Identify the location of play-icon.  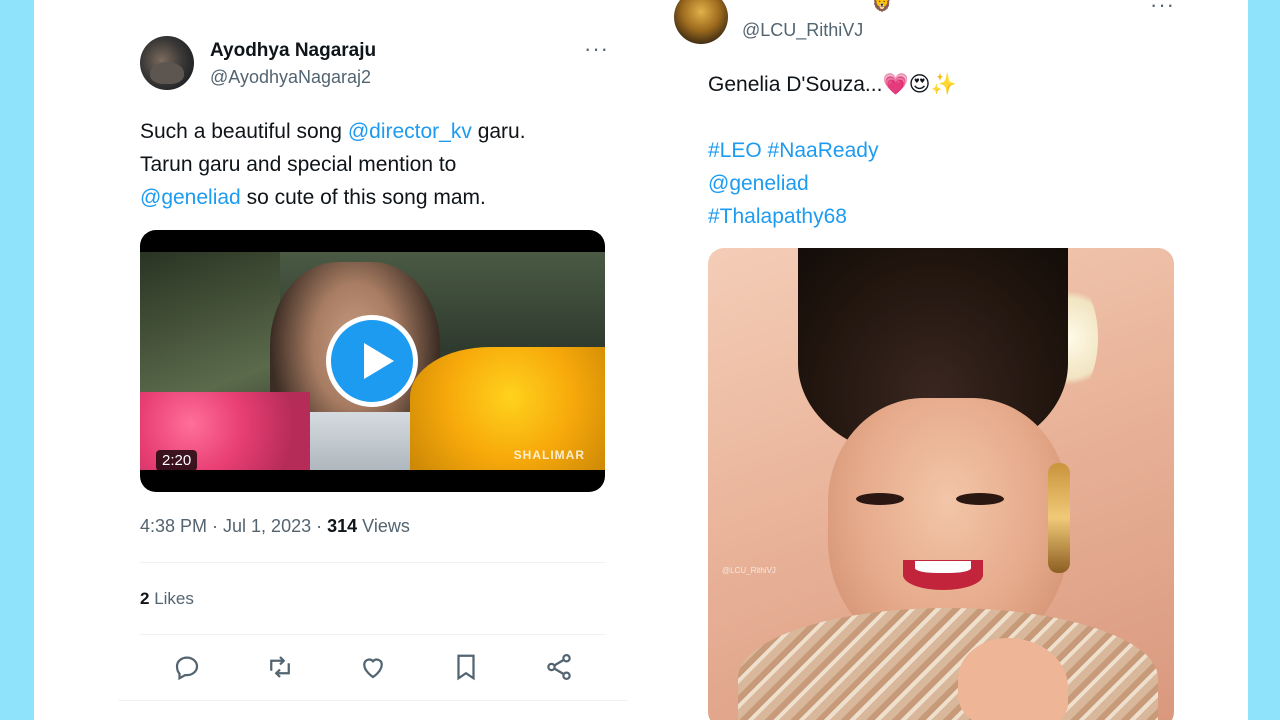
(372, 361).